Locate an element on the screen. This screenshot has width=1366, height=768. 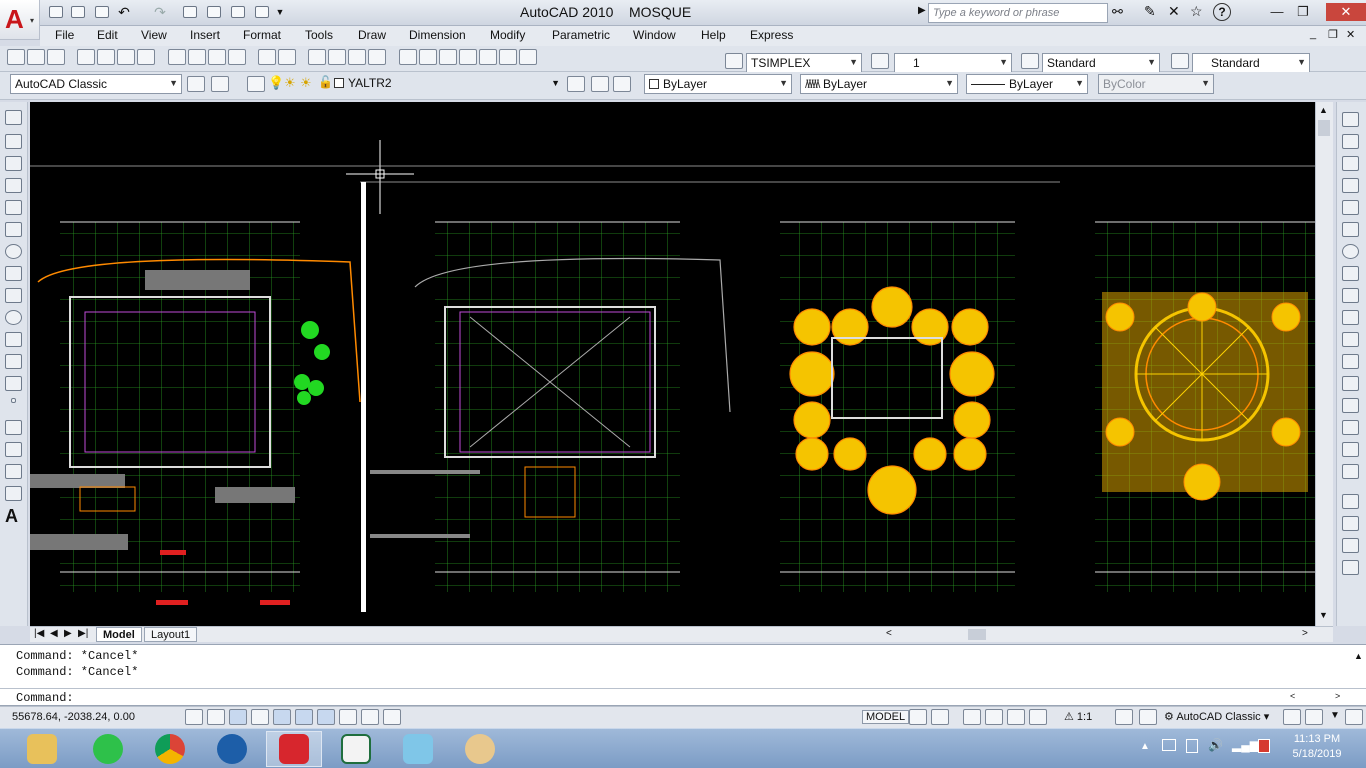
layer-viewport-freeze-icon: ☀ is located at coordinates (306, 83).